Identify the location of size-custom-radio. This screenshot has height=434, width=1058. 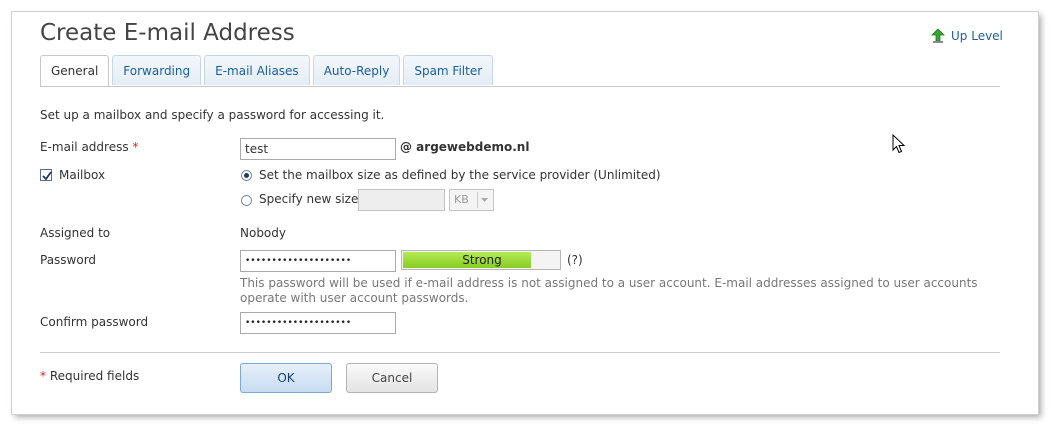
(246, 200).